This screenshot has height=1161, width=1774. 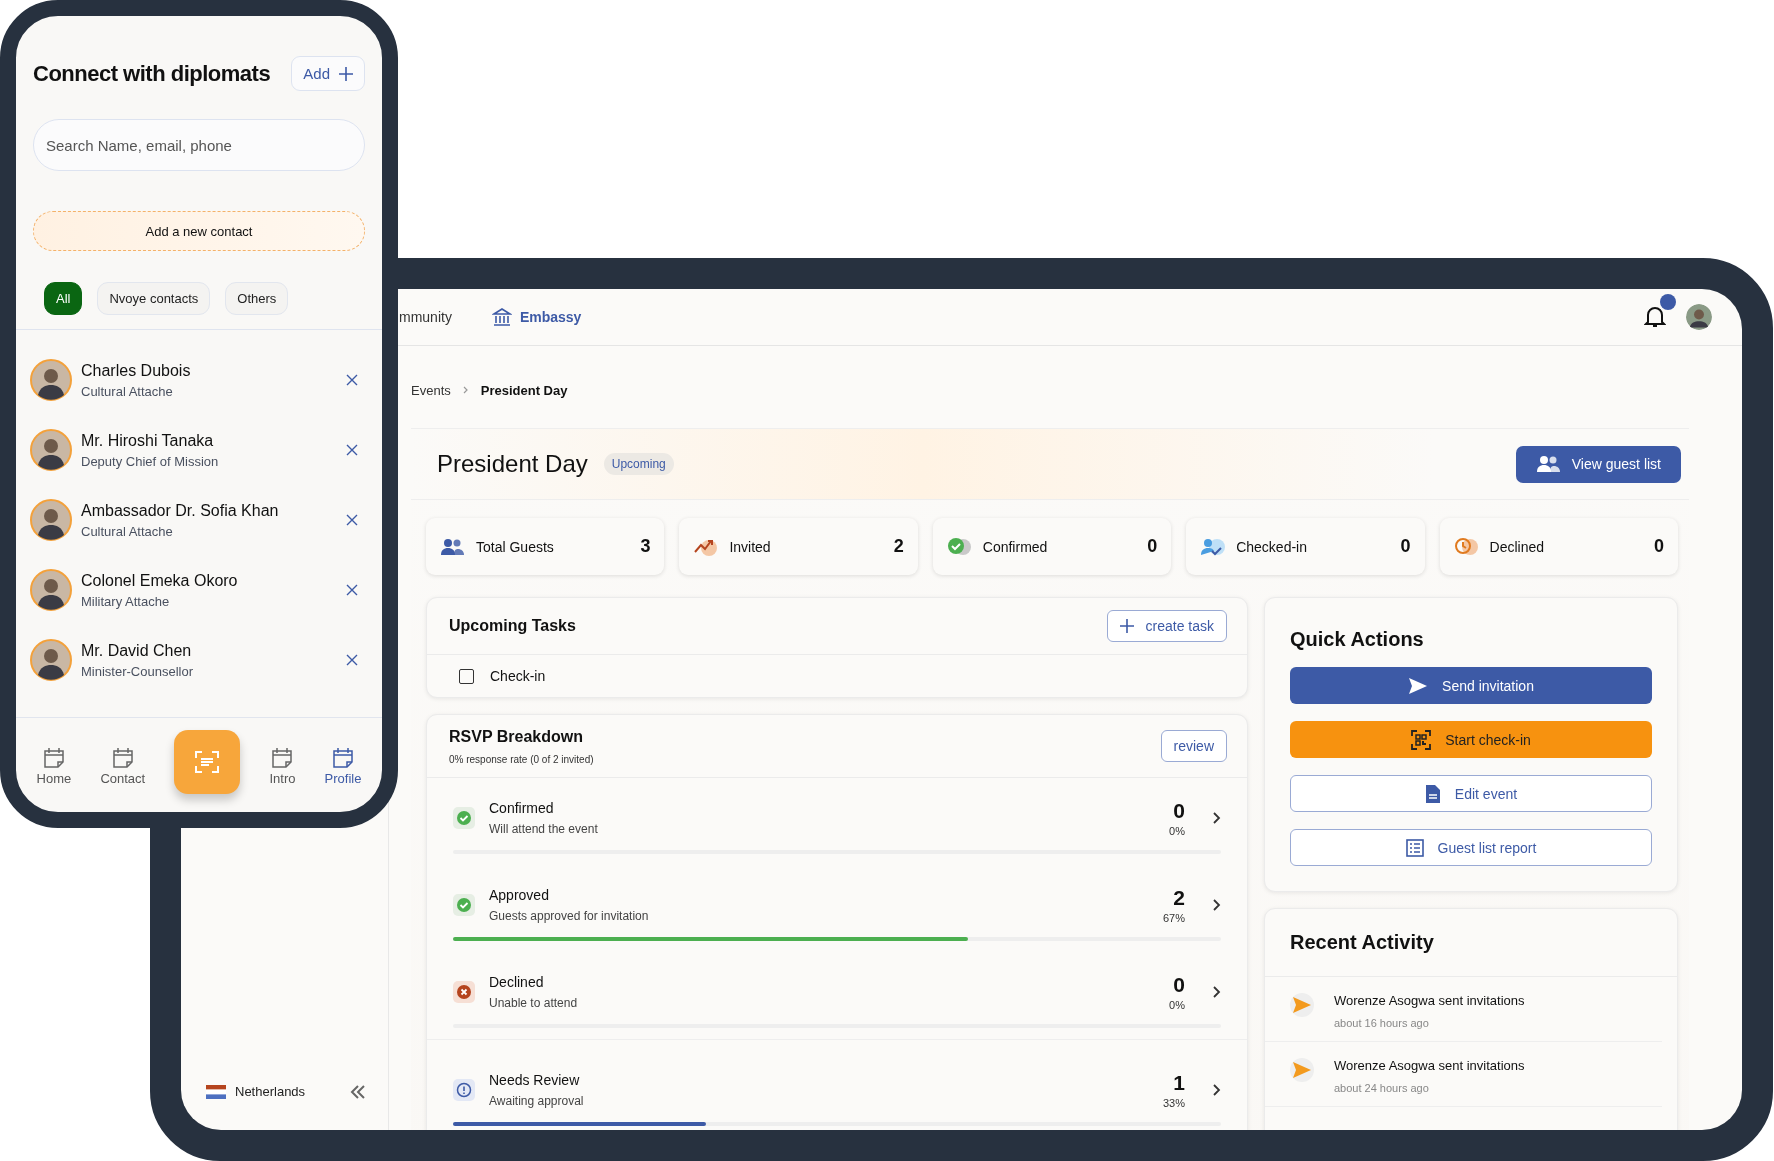 What do you see at coordinates (569, 916) in the screenshot?
I see `status-description: Guests approved for invitation` at bounding box center [569, 916].